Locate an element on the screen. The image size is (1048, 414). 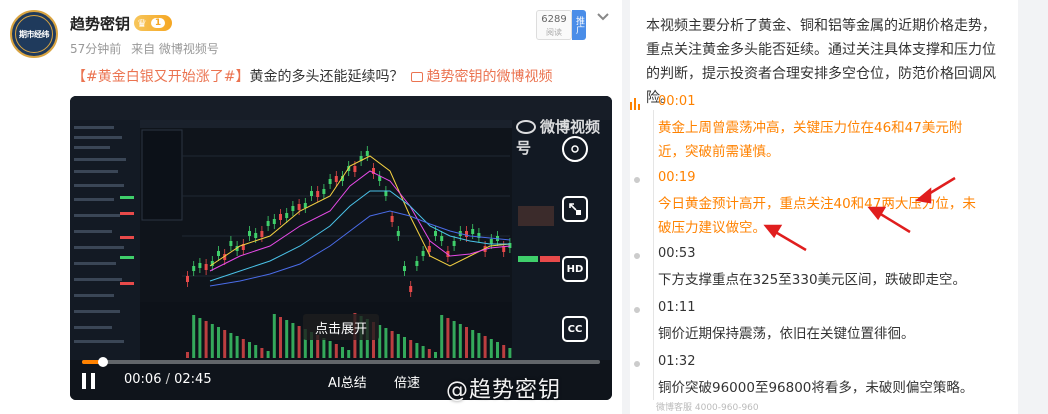
avatar: 期市经纬 is located at coordinates (34, 34).